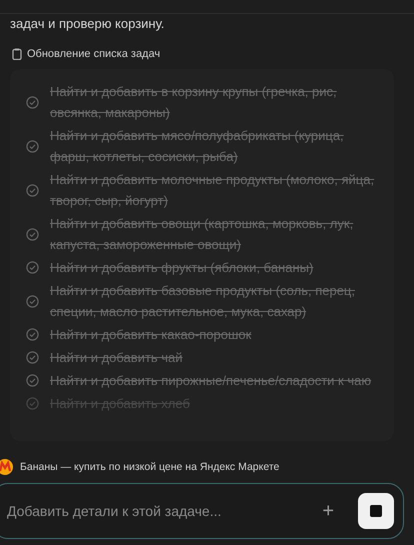  What do you see at coordinates (87, 23) in the screenshot?
I see `message-text: задач и проверю корзину.` at bounding box center [87, 23].